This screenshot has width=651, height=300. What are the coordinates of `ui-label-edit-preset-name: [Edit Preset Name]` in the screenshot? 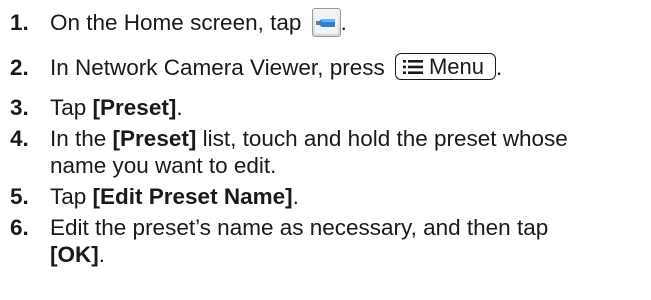 It's located at (192, 197).